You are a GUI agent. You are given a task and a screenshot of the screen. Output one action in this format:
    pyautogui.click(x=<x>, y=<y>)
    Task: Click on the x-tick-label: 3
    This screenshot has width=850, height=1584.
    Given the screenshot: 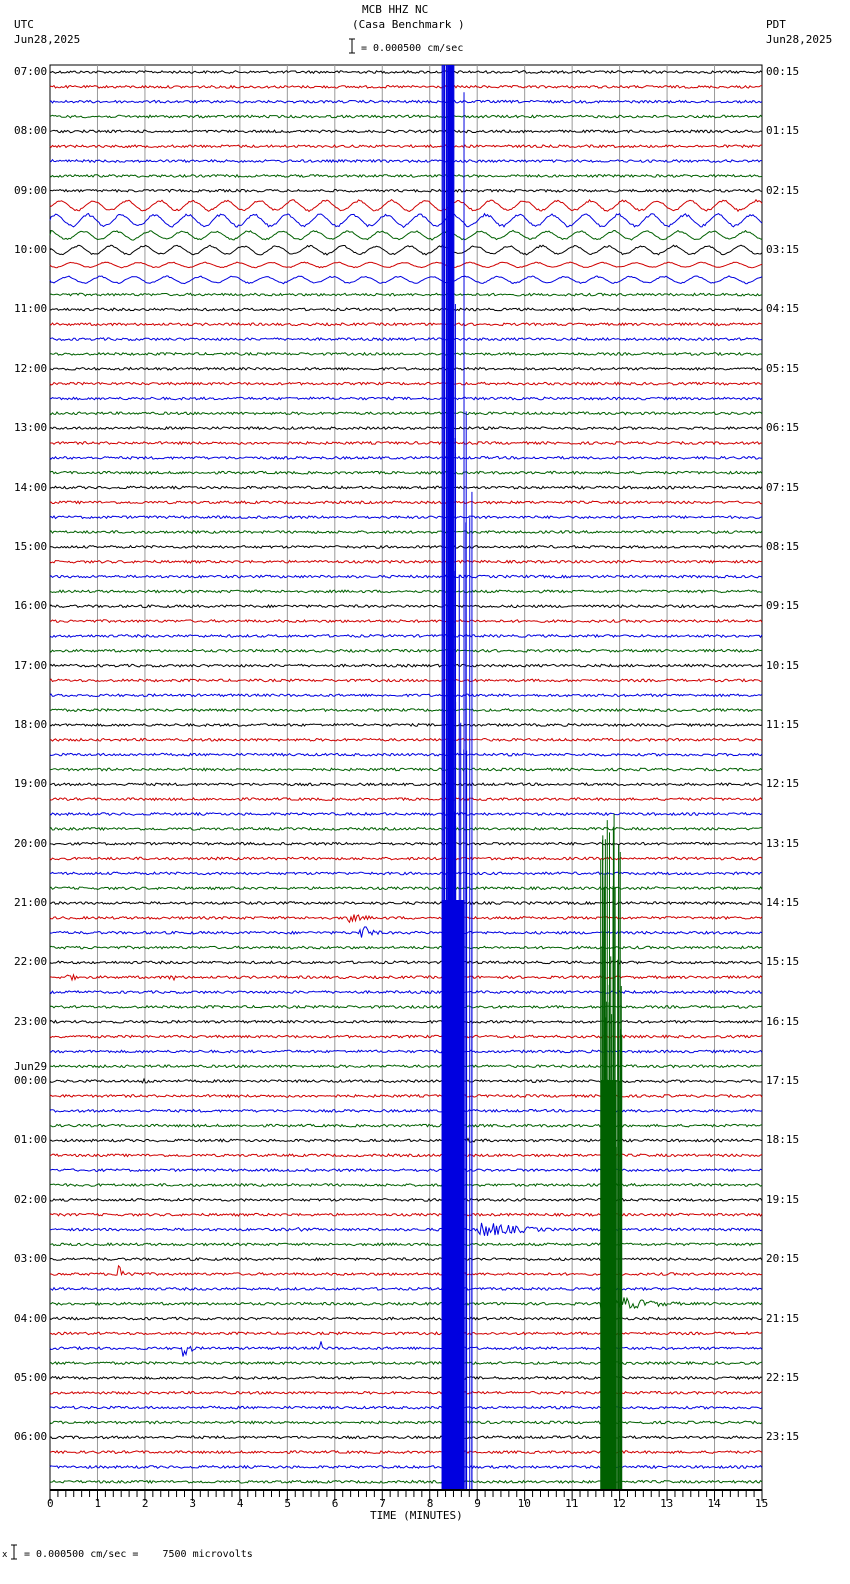 What is the action you would take?
    pyautogui.click(x=193, y=1503)
    